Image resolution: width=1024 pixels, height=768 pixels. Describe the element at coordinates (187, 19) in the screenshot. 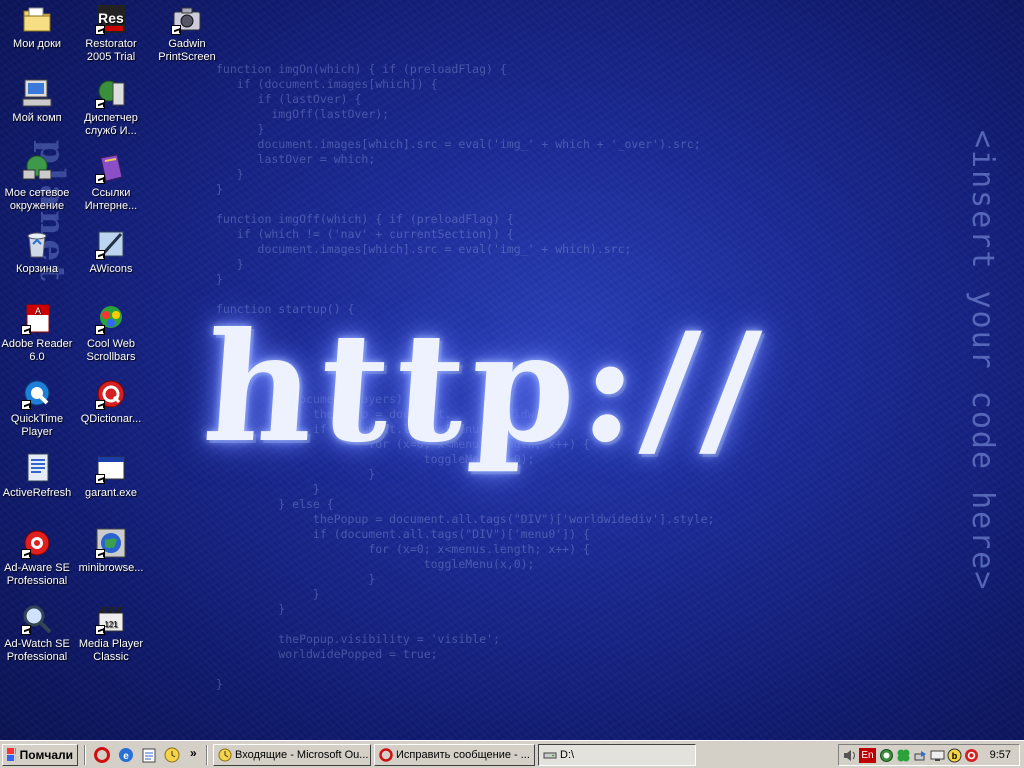

I see `camera-icon` at that location.